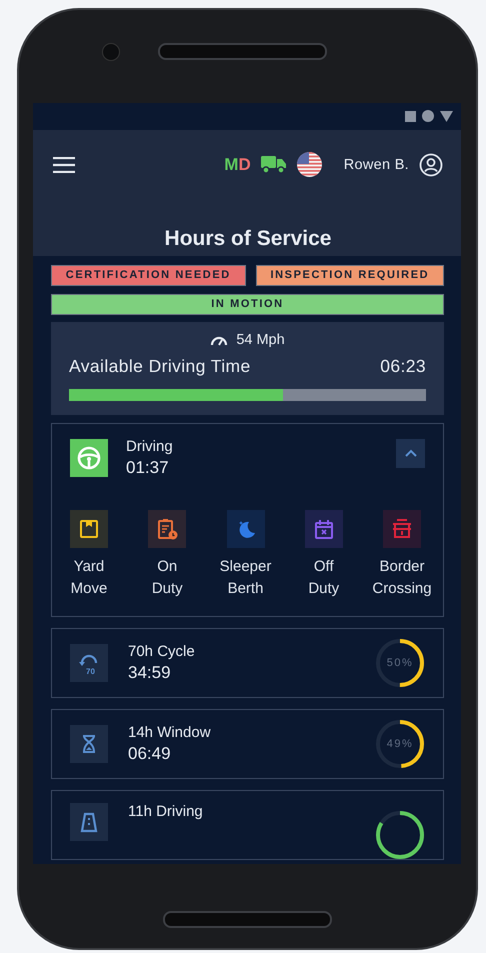 This screenshot has width=486, height=953. Describe the element at coordinates (89, 578) in the screenshot. I see `status-option-label: Yard Move` at that location.